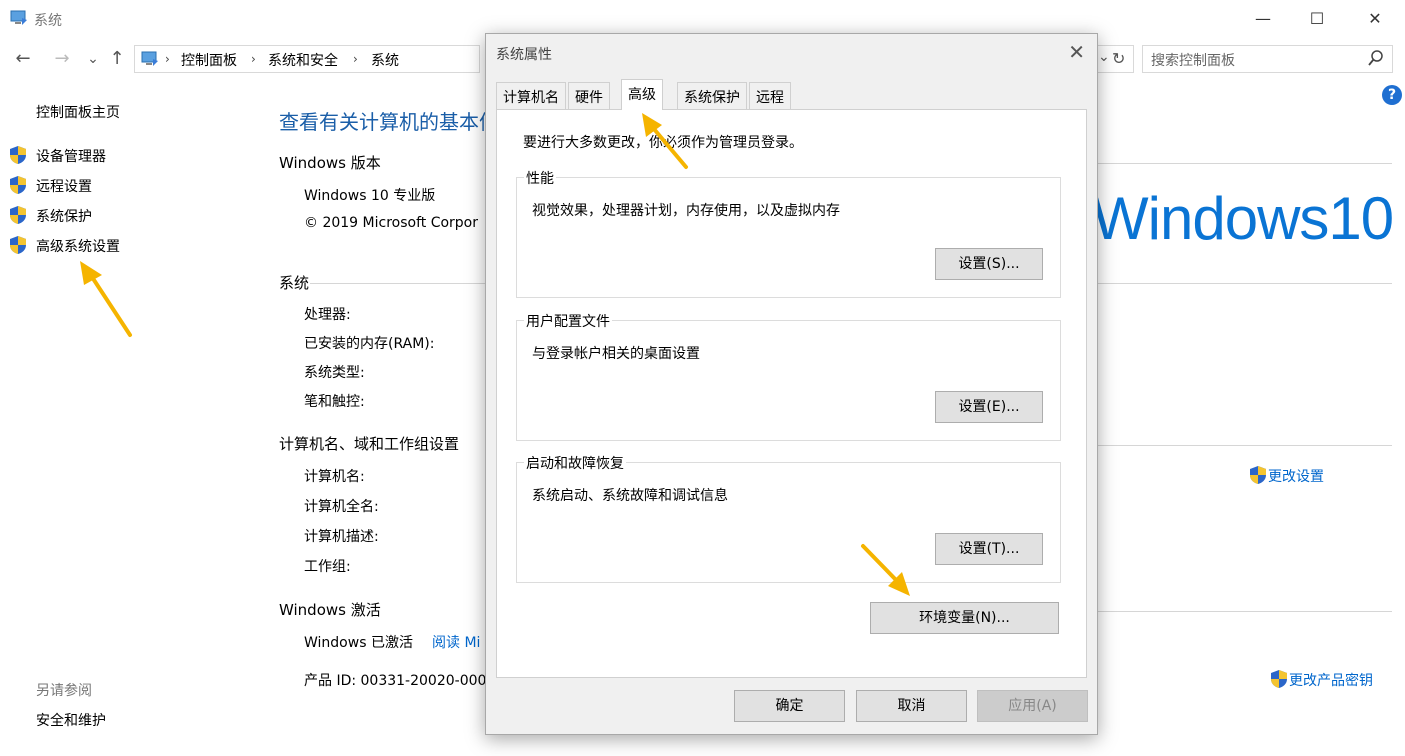 Image resolution: width=1405 pixels, height=756 pixels. Describe the element at coordinates (911, 706) in the screenshot. I see `cancel-button: 取消` at that location.